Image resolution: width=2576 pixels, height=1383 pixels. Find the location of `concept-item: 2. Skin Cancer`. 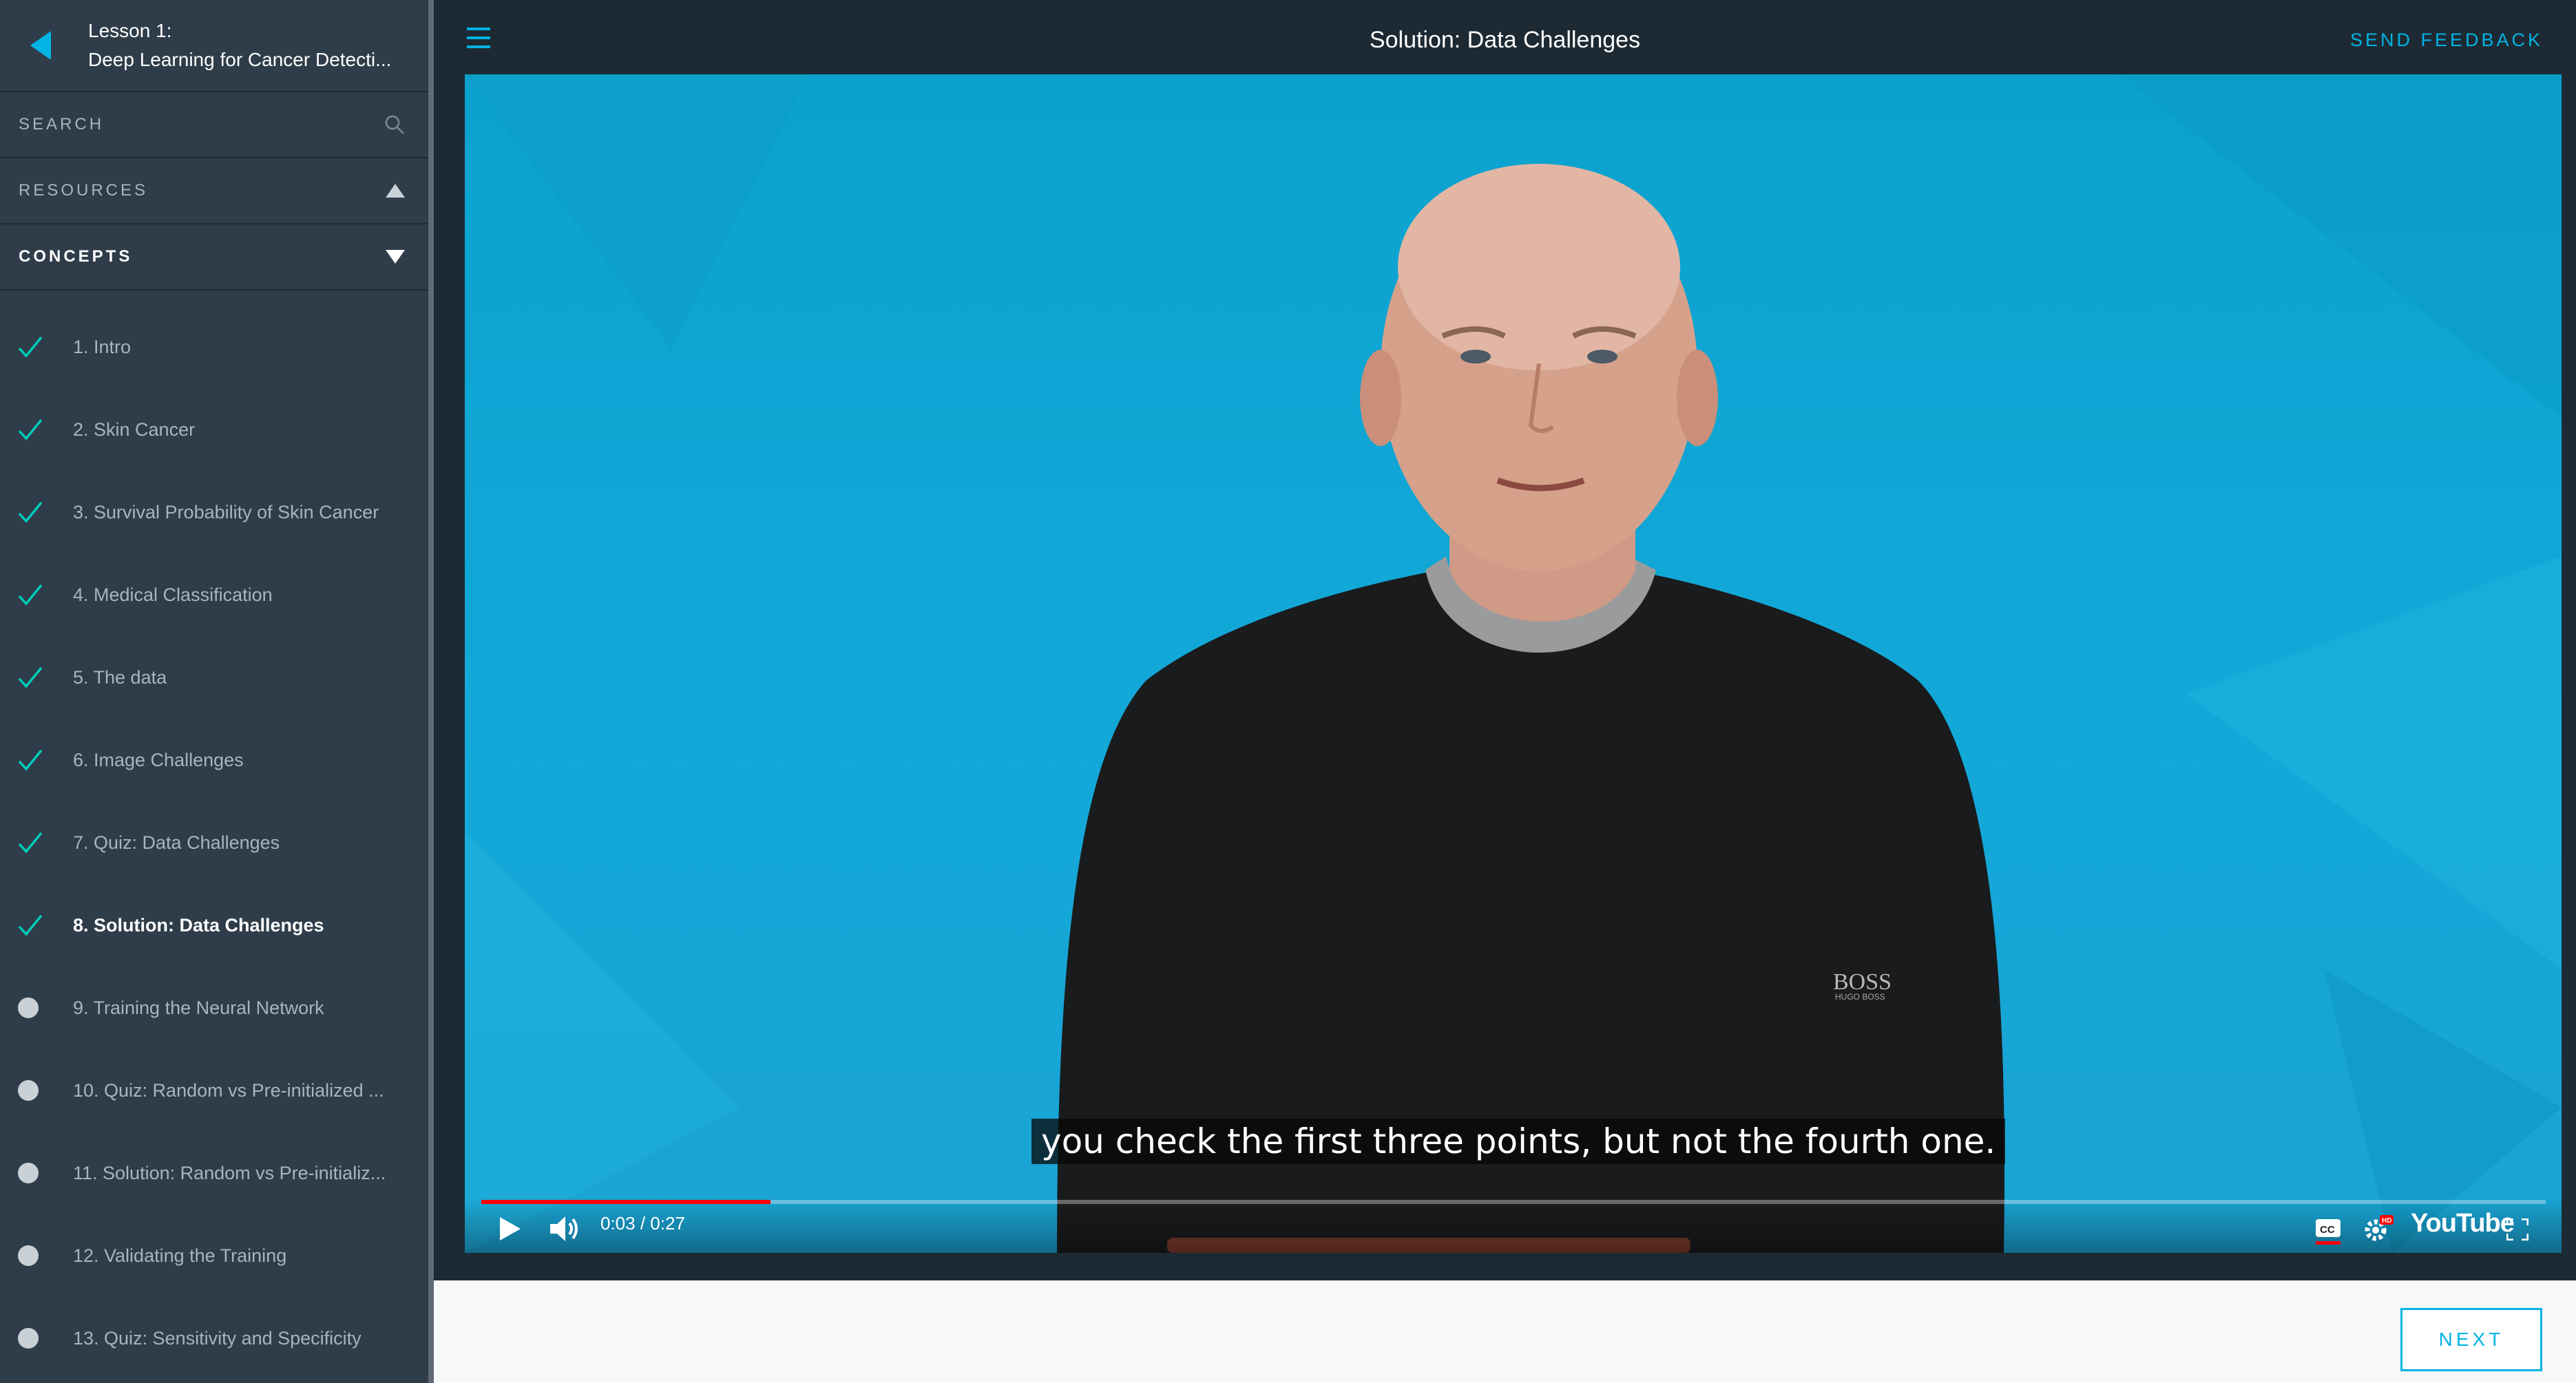

concept-item: 2. Skin Cancer is located at coordinates (214, 429).